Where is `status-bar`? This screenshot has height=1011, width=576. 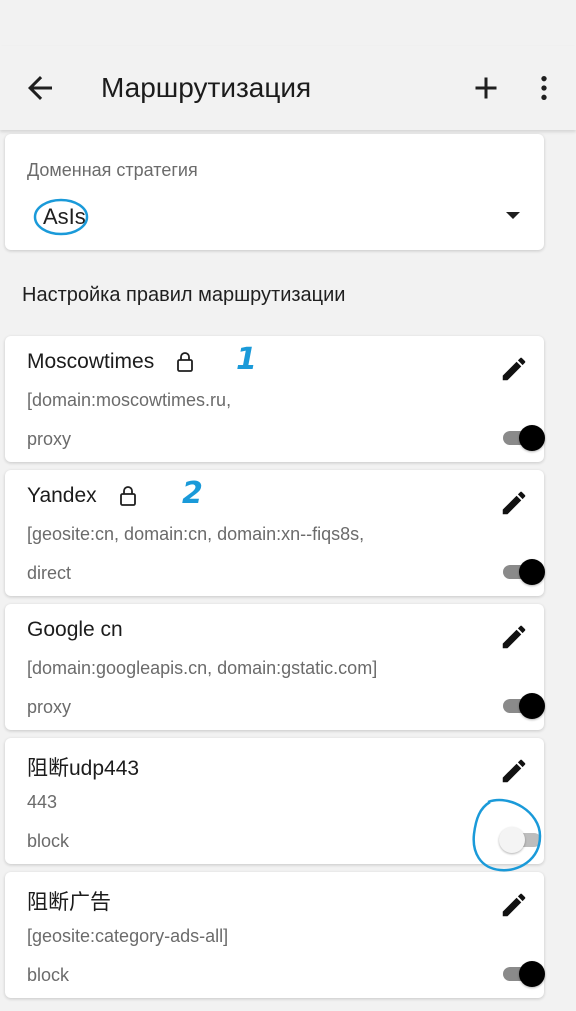 status-bar is located at coordinates (288, 23).